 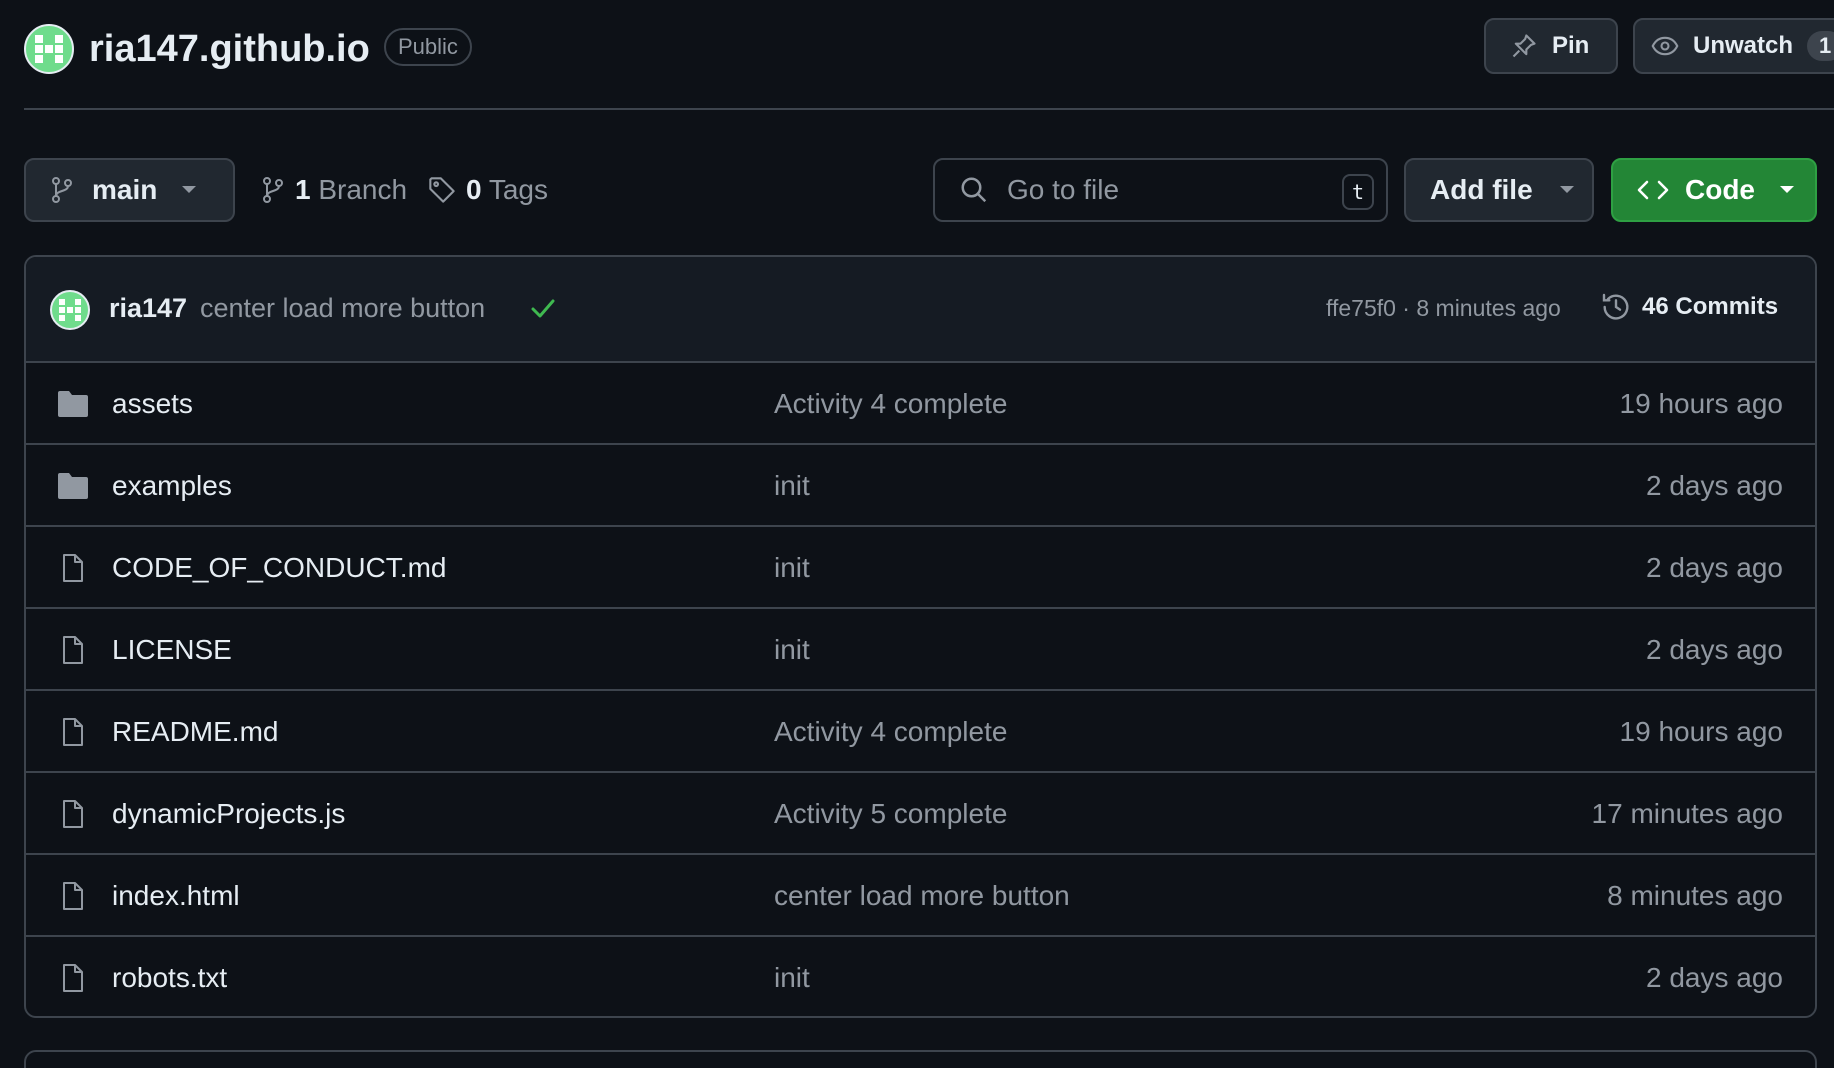 I want to click on commit-message: center load more button, so click(x=342, y=308).